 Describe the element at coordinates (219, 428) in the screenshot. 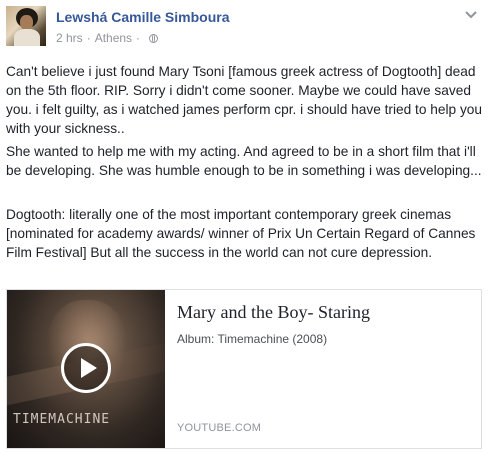

I see `card-source: YOUTUBE.COM` at that location.